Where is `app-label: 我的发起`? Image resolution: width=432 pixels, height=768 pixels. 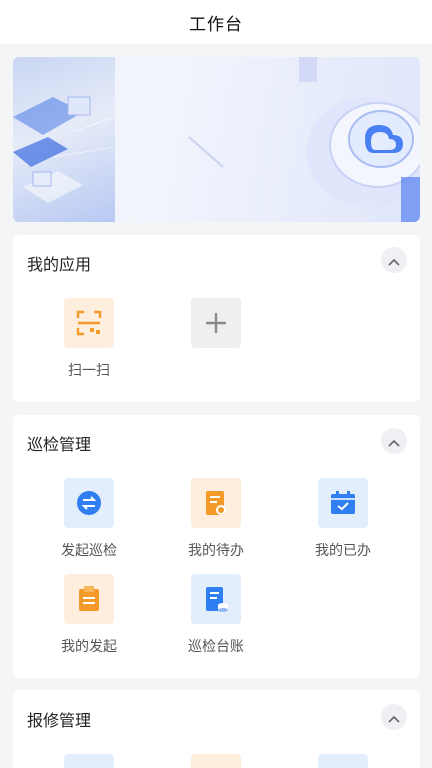 app-label: 我的发起 is located at coordinates (89, 647).